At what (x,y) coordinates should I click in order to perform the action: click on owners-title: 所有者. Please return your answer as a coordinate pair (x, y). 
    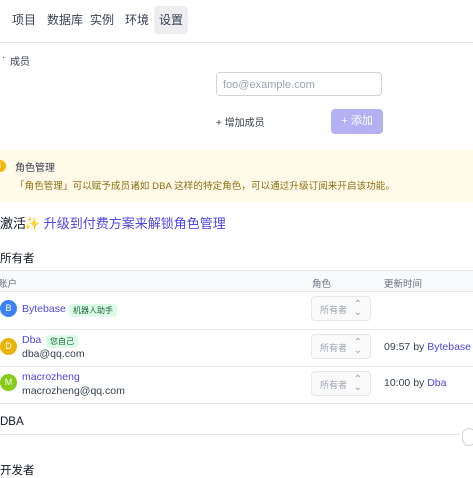
    Looking at the image, I should click on (17, 259).